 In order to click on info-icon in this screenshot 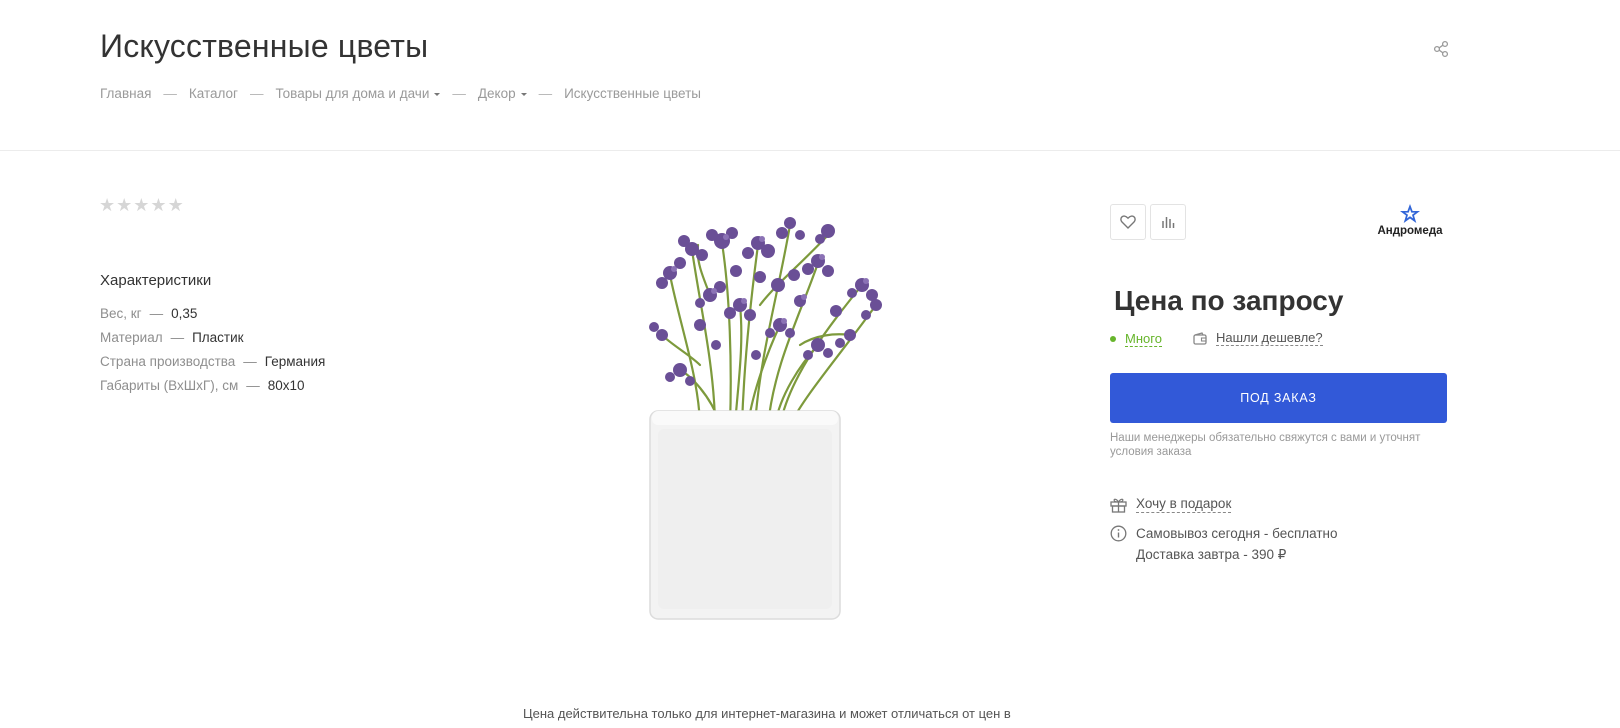, I will do `click(1118, 533)`.